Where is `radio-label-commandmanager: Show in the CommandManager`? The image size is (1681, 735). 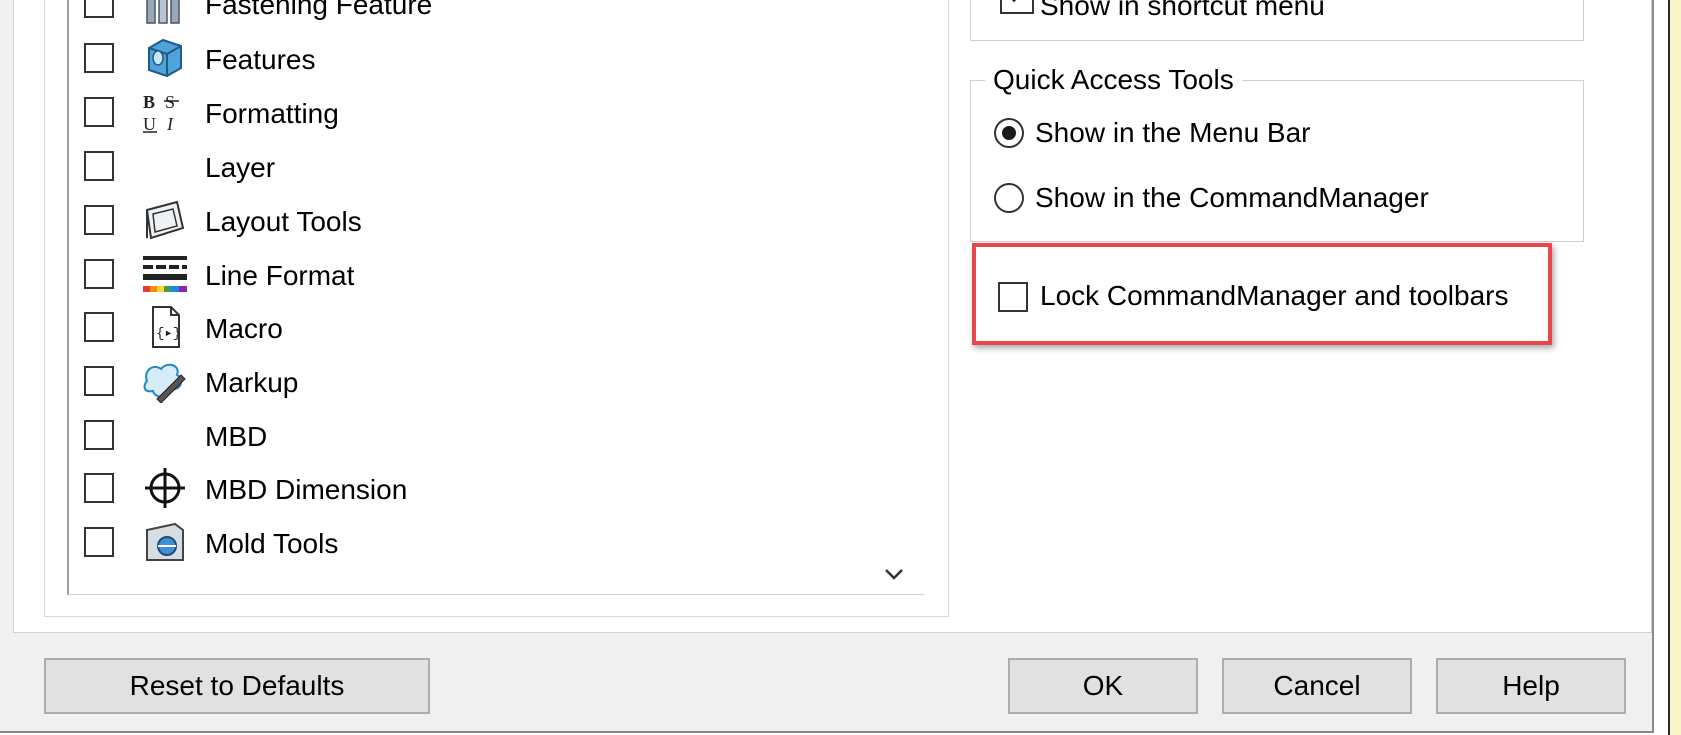
radio-label-commandmanager: Show in the CommandManager is located at coordinates (1232, 197).